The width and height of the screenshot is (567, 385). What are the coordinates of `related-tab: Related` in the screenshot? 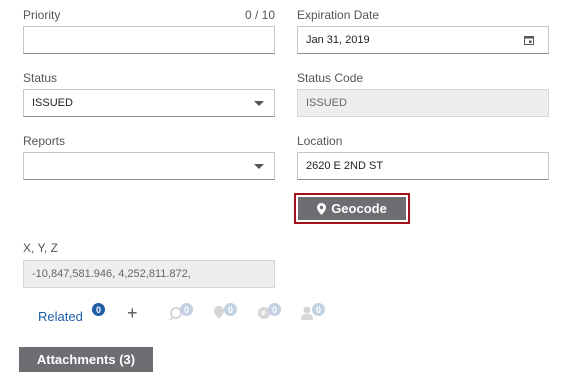 It's located at (60, 316).